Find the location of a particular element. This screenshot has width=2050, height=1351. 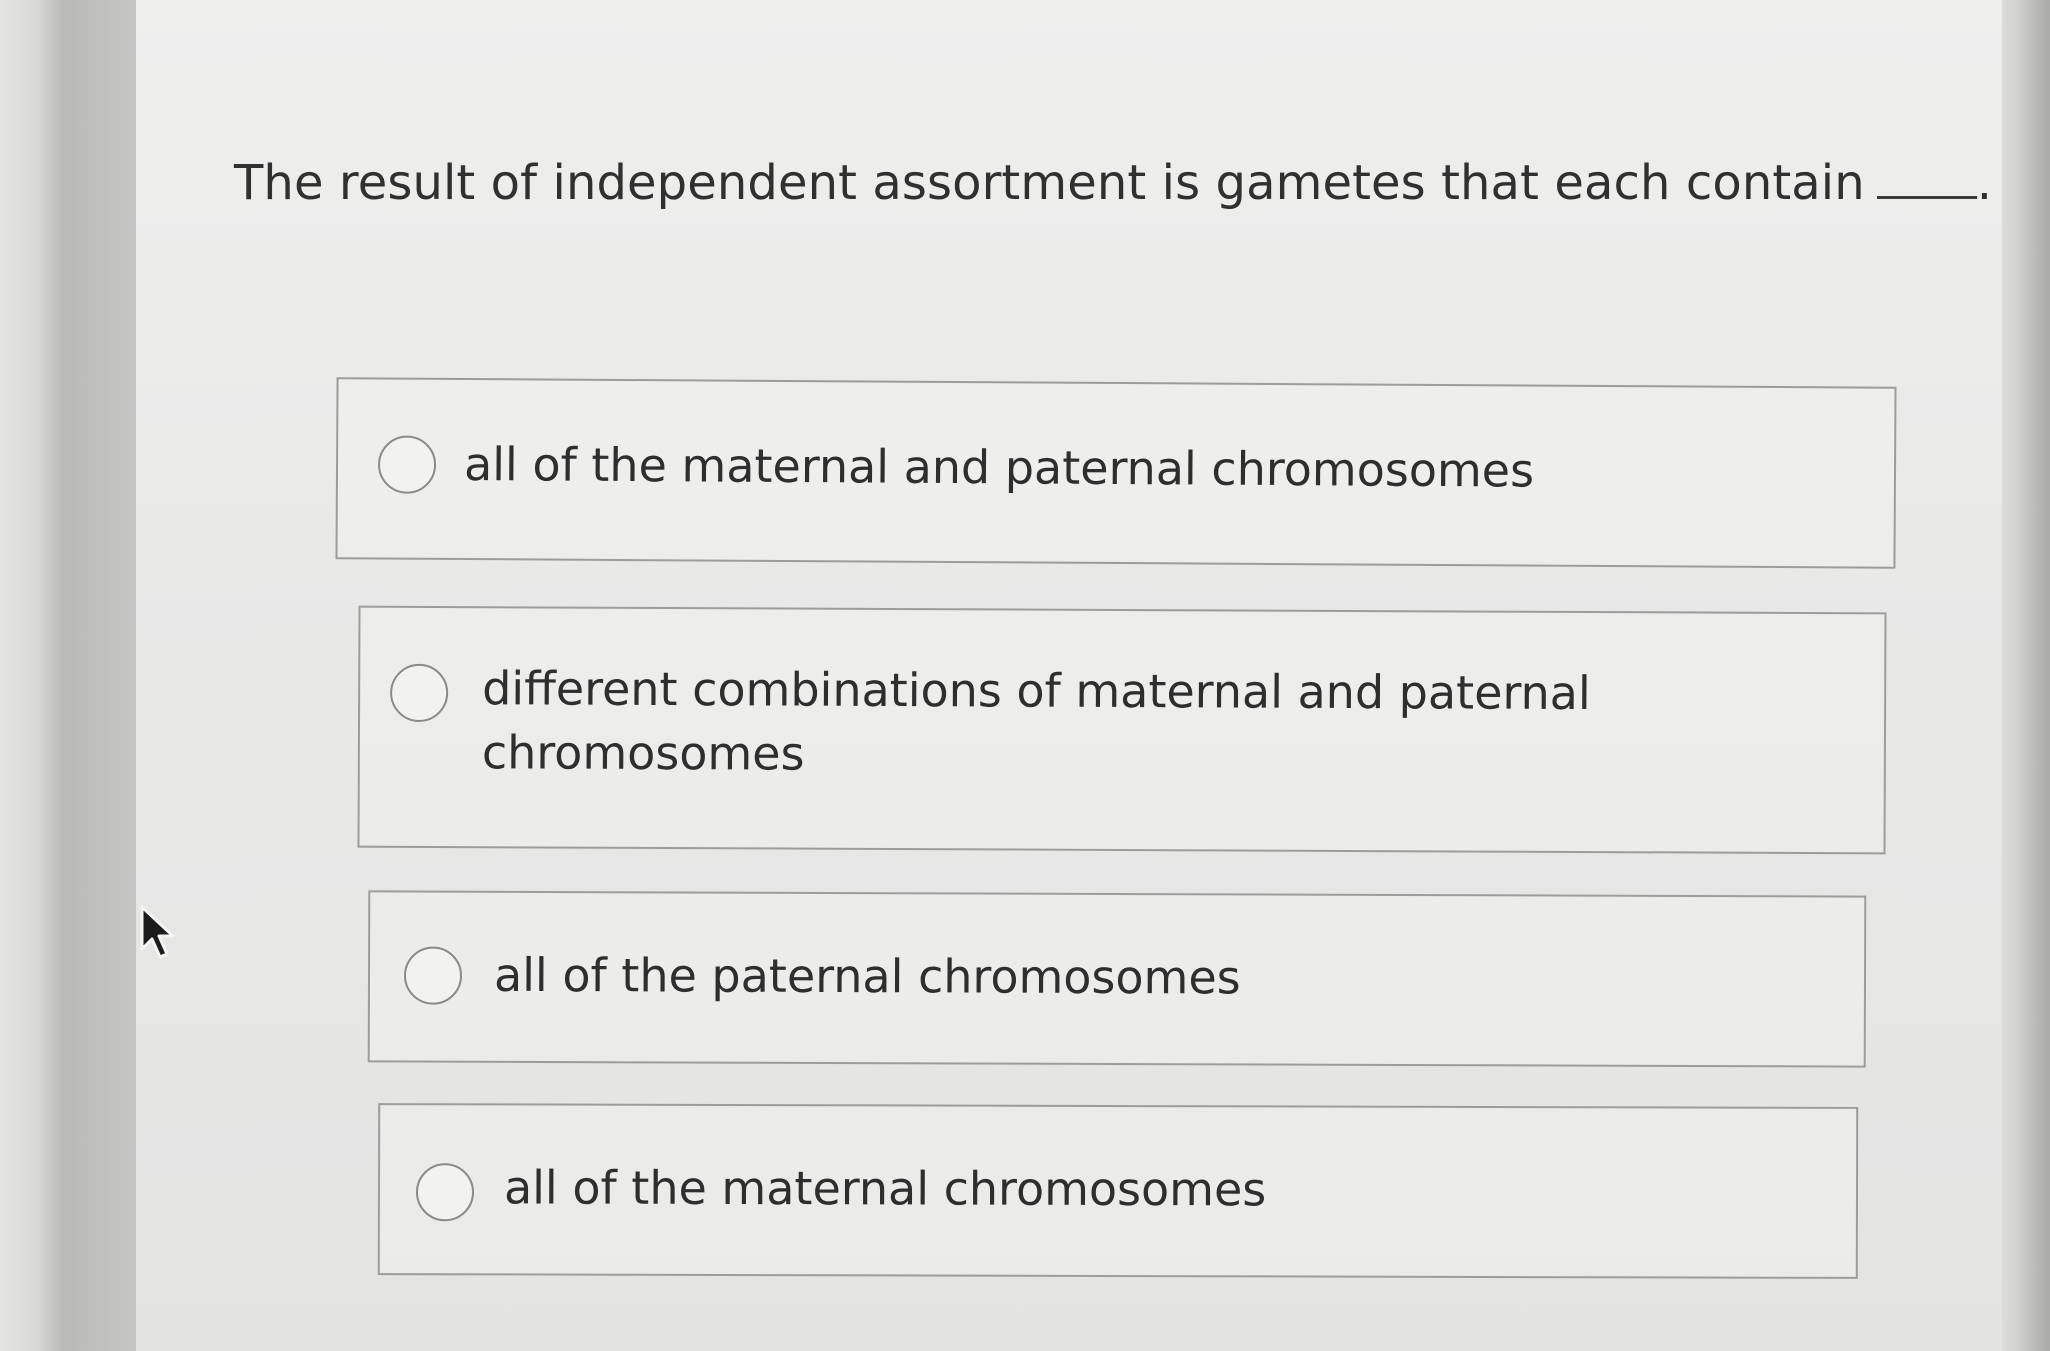

answer-option-3: all of the paternal chromosomes is located at coordinates (1117, 979).